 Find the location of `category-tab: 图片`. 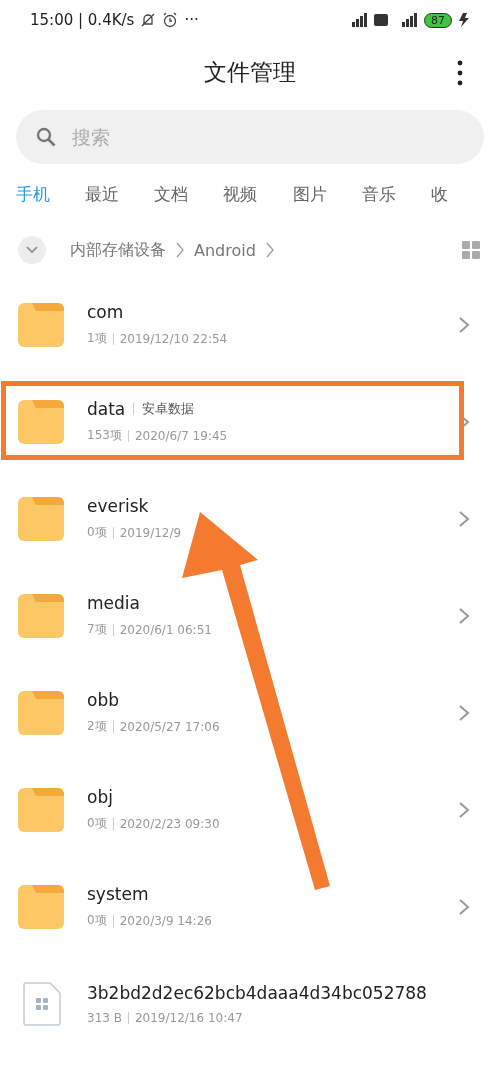

category-tab: 图片 is located at coordinates (327, 194).